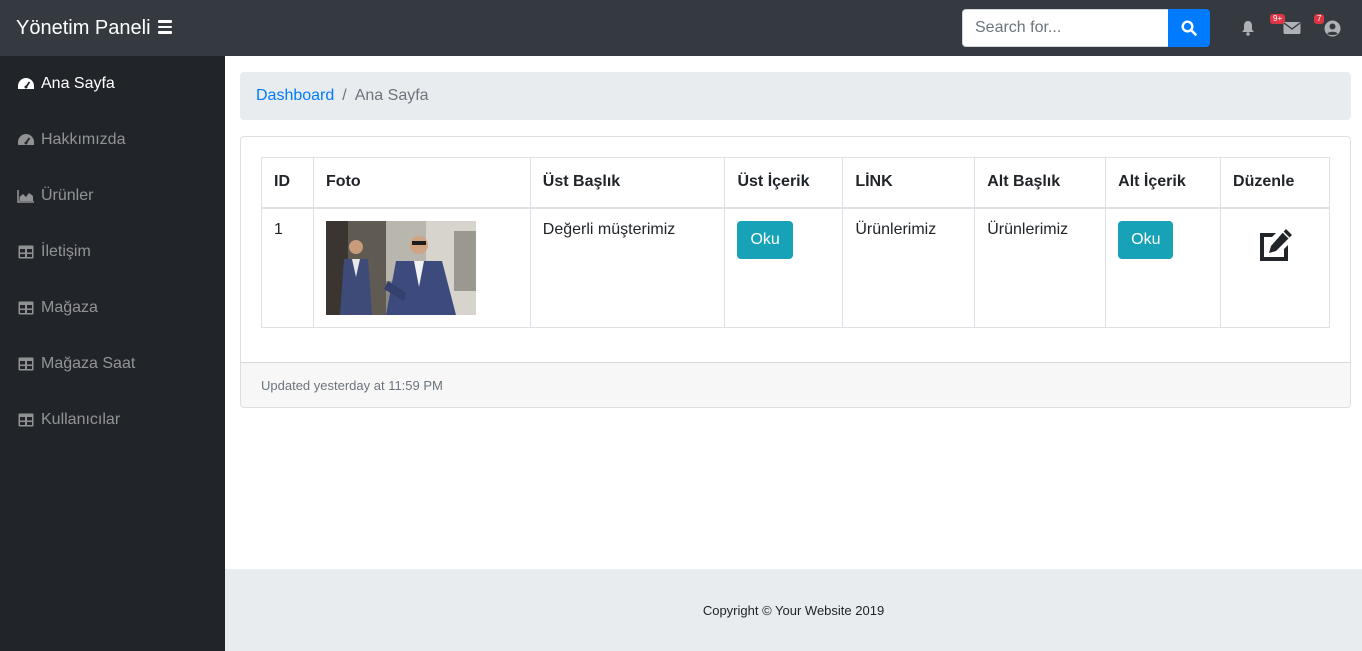 The image size is (1362, 651). I want to click on top-navbar: Yönetim Paneli 9+ 7, so click(681, 28).